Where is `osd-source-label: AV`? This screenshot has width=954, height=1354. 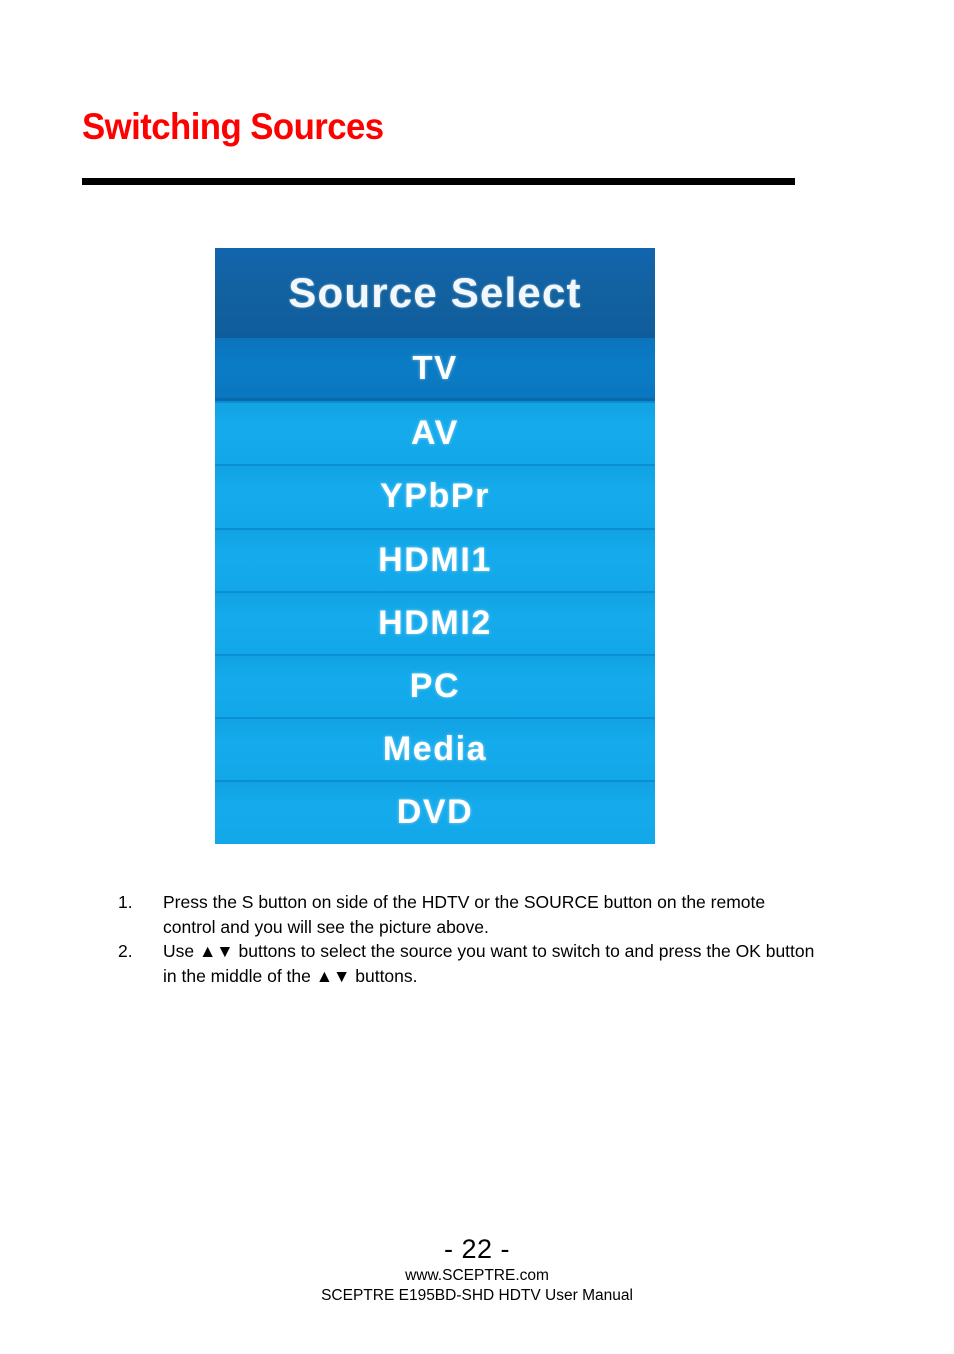 osd-source-label: AV is located at coordinates (435, 433).